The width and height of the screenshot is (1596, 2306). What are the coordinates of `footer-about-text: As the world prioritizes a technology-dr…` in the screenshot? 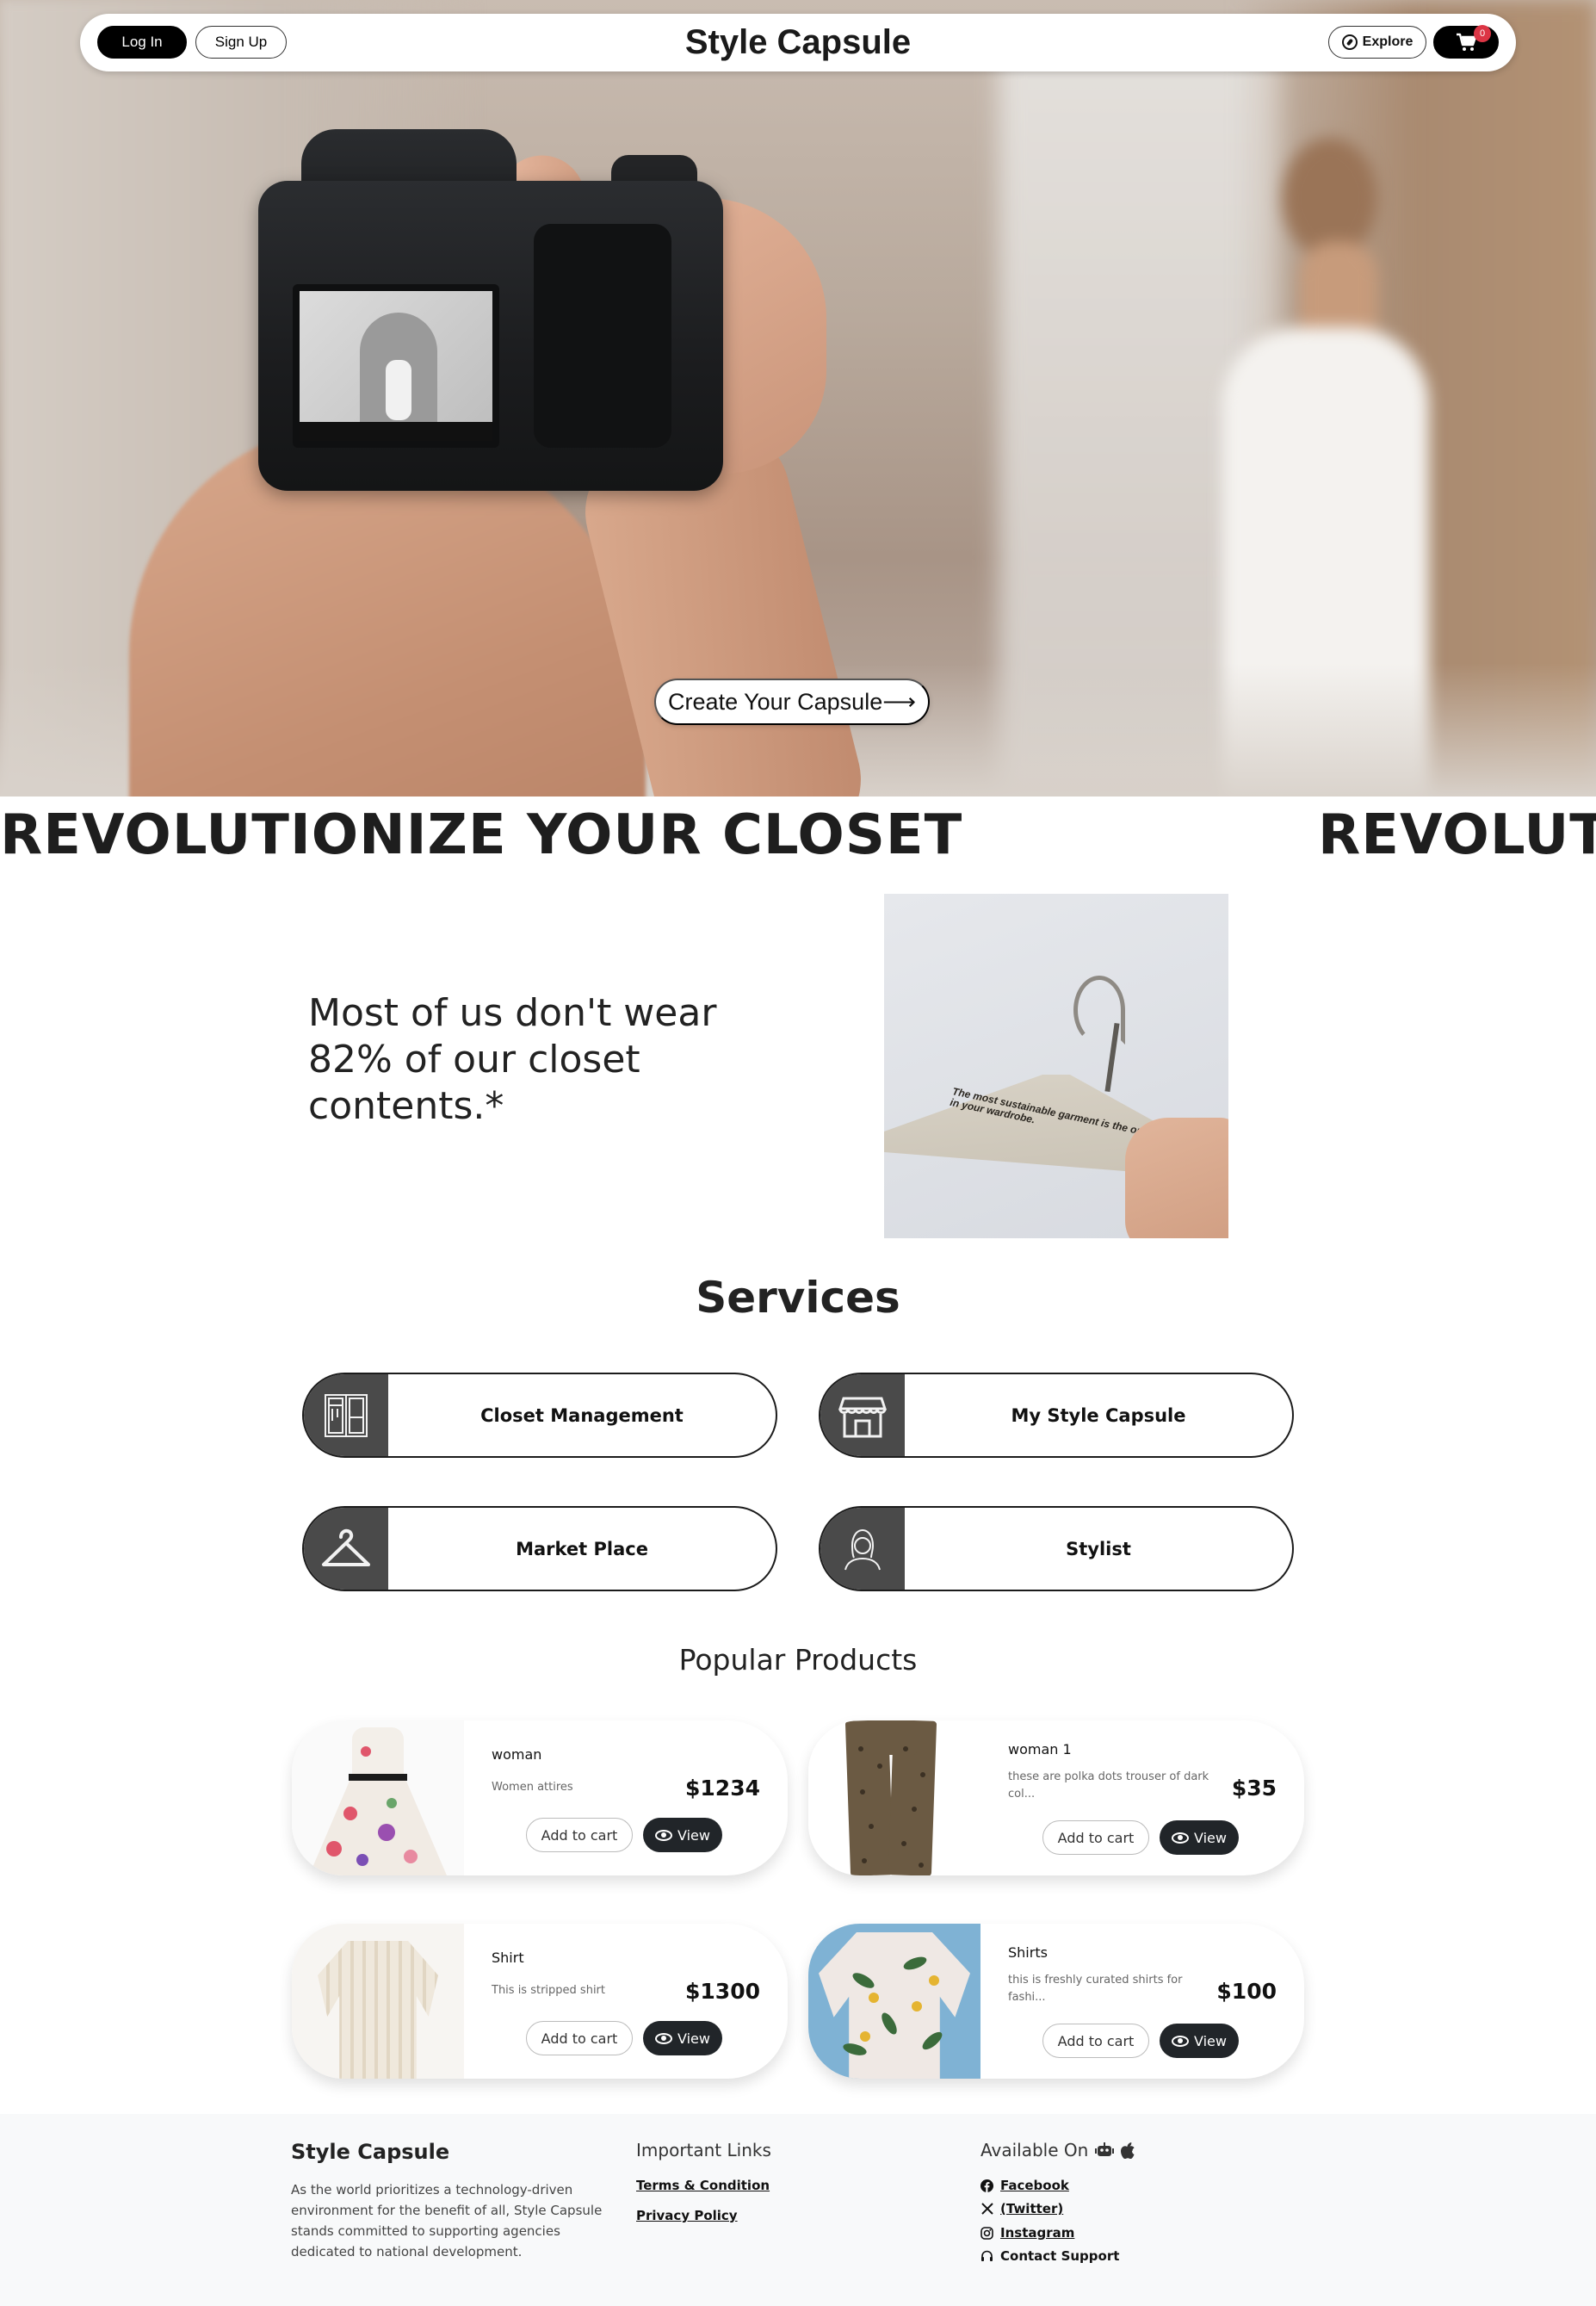 It's located at (447, 2221).